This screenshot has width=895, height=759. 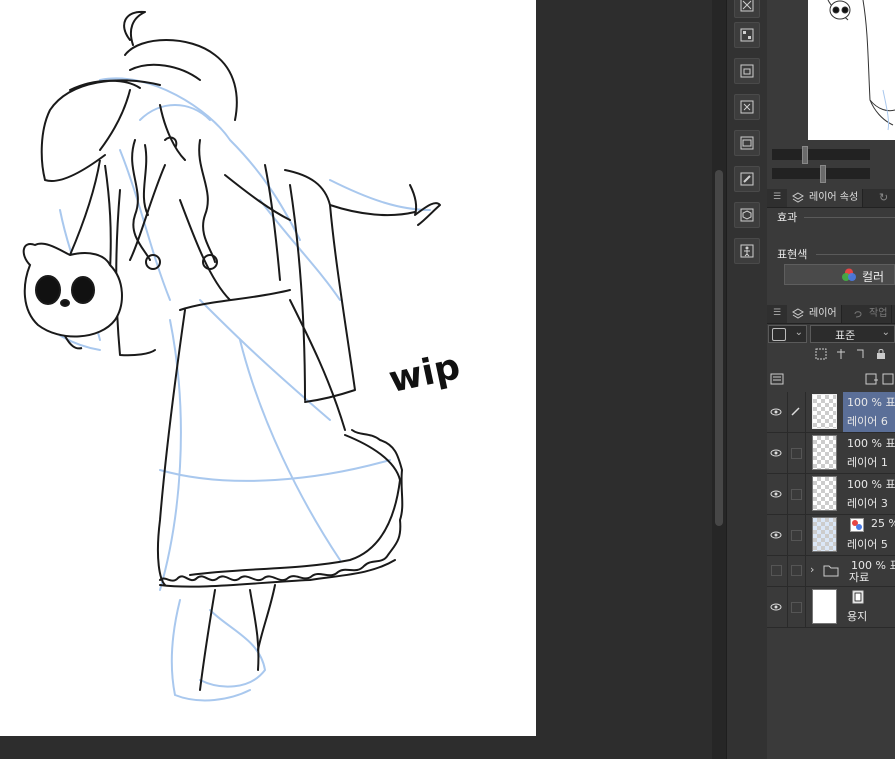 What do you see at coordinates (823, 313) in the screenshot?
I see `tab-layer-label: 레이어` at bounding box center [823, 313].